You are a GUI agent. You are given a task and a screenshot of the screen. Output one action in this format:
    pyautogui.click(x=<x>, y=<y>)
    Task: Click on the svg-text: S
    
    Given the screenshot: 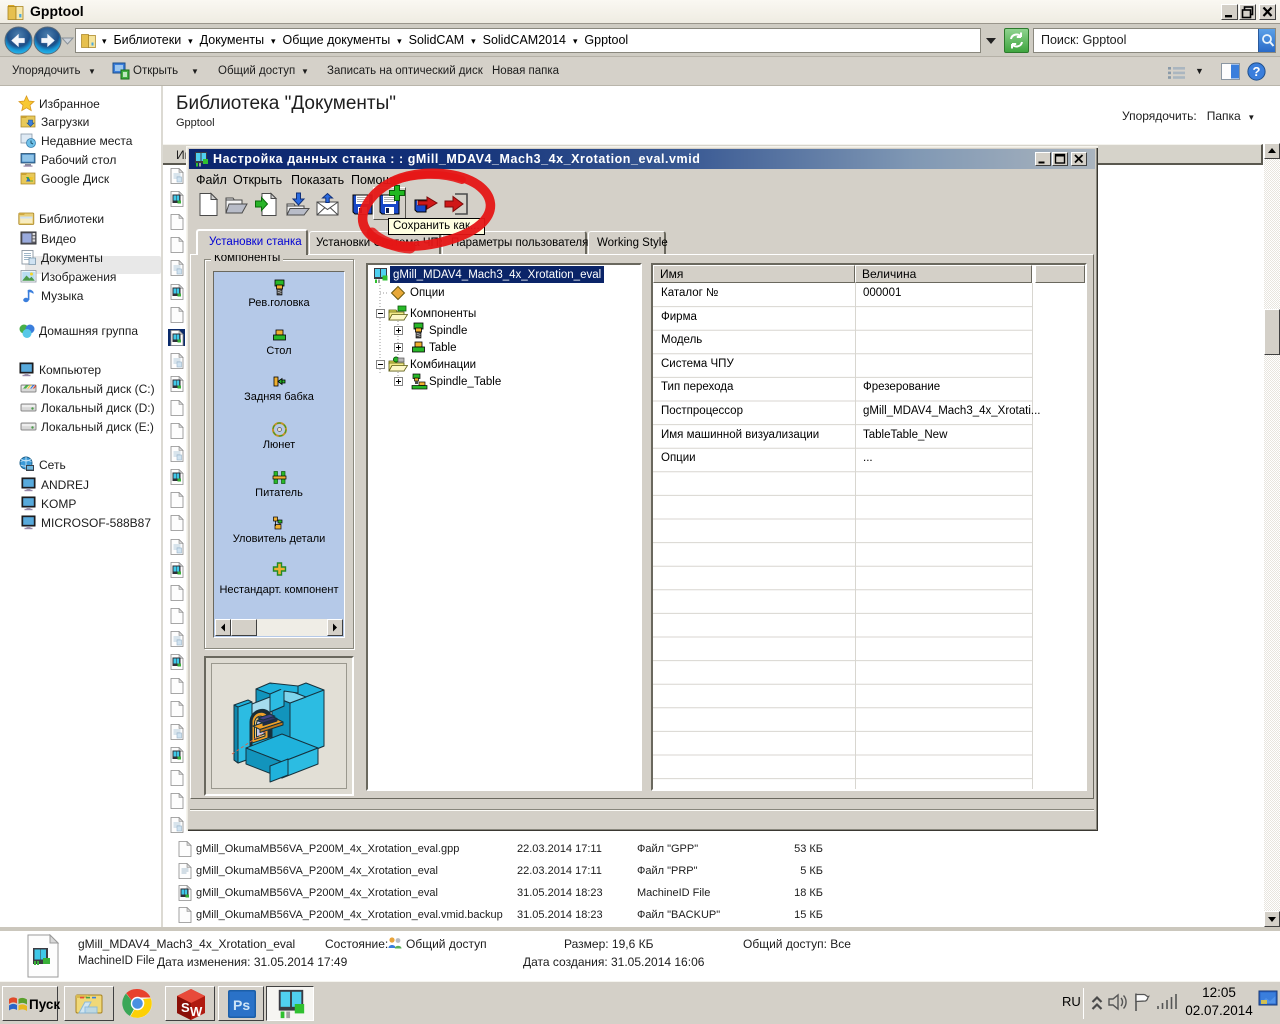 What is the action you would take?
    pyautogui.click(x=185, y=1007)
    